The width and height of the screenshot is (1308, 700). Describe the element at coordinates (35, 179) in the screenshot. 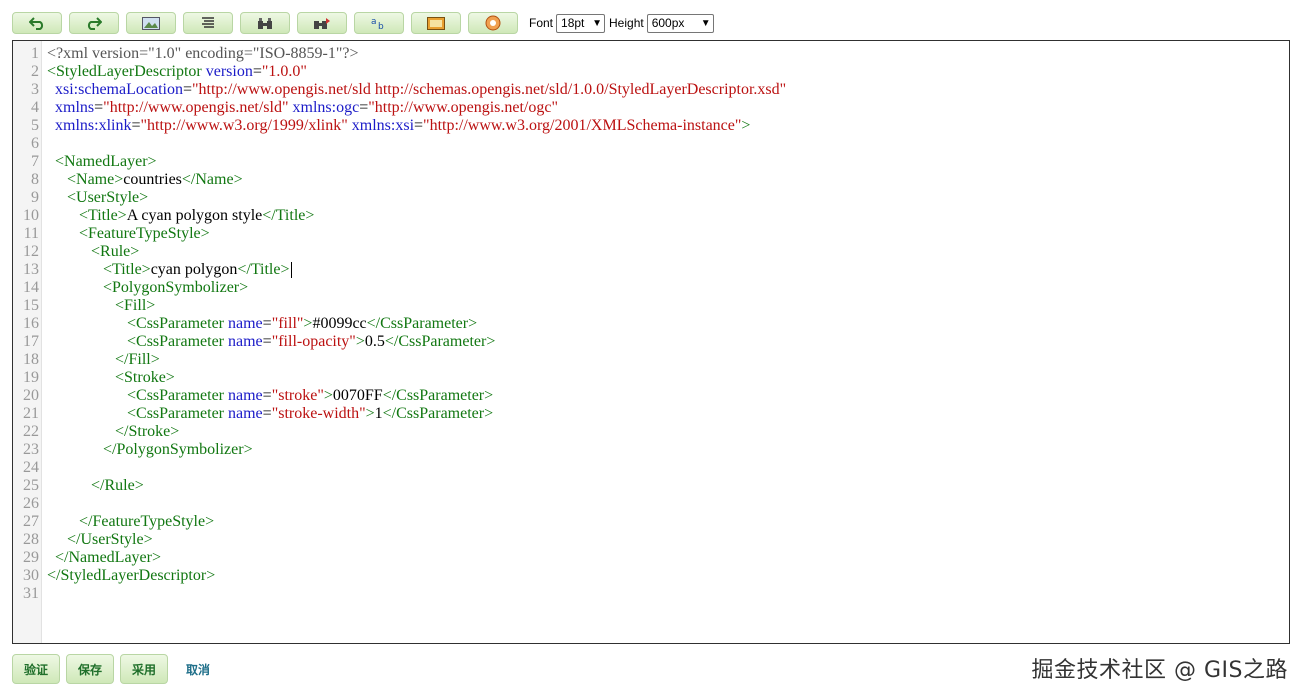

I see `line-number: 8` at that location.